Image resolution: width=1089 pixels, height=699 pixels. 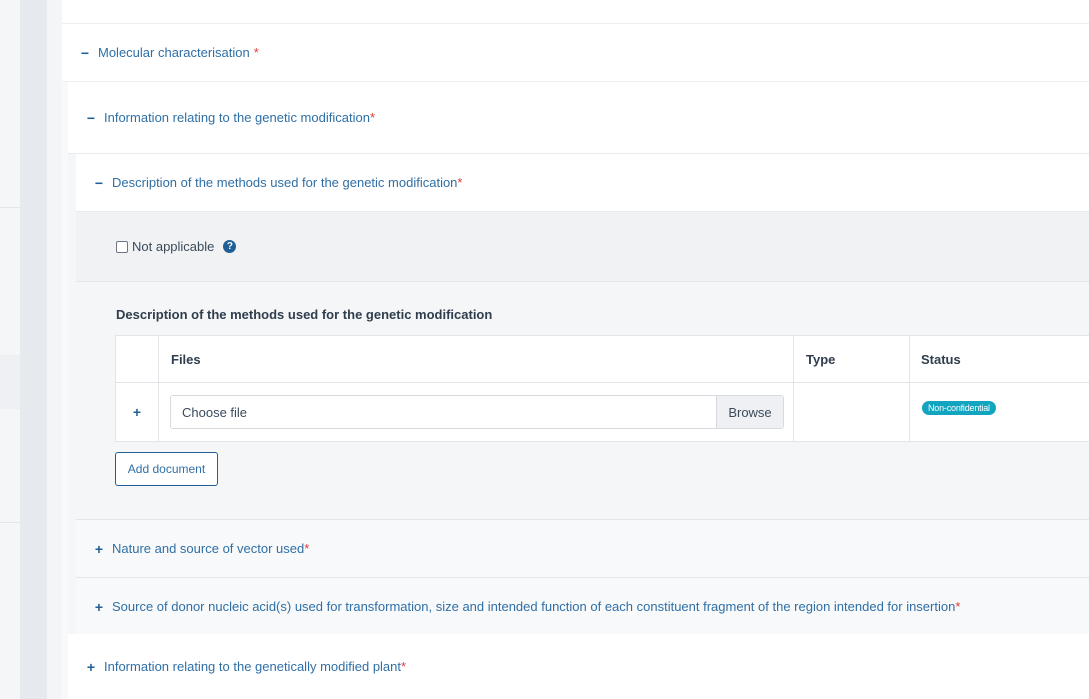 I want to click on question-circle-icon: ?, so click(x=230, y=246).